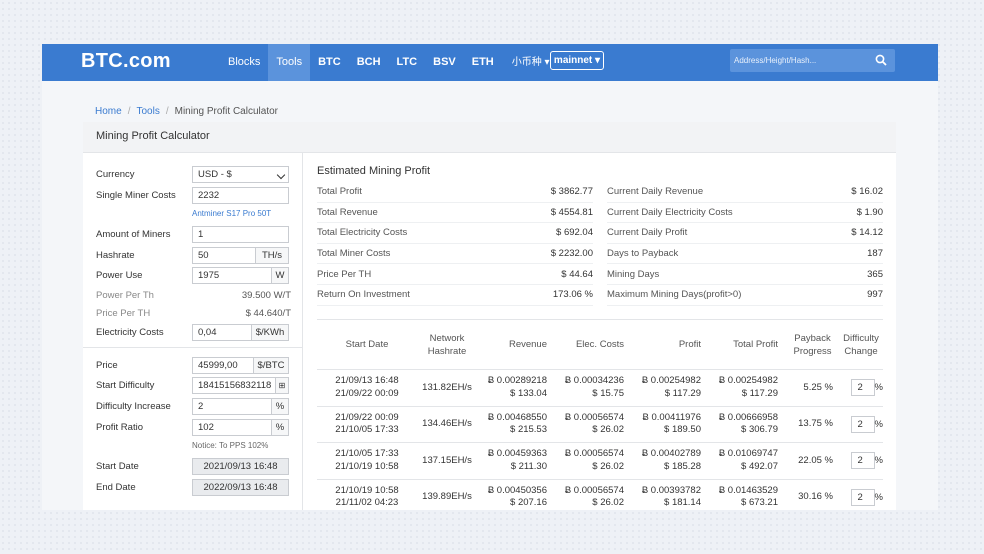  What do you see at coordinates (244, 62) in the screenshot?
I see `nav-blocks: Blocks` at bounding box center [244, 62].